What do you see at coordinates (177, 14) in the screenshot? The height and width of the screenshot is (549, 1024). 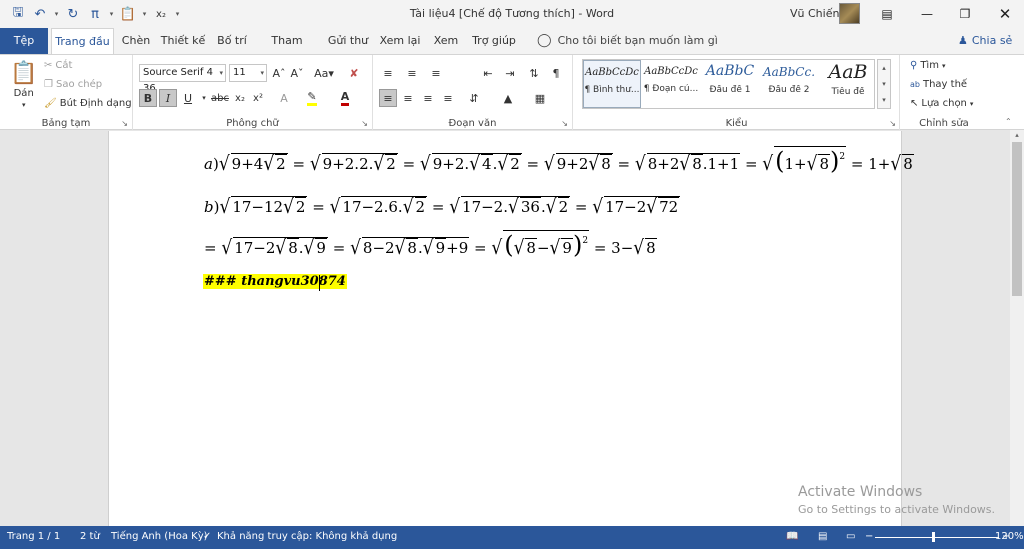 I see `customize-toolbar-icon: ▾` at bounding box center [177, 14].